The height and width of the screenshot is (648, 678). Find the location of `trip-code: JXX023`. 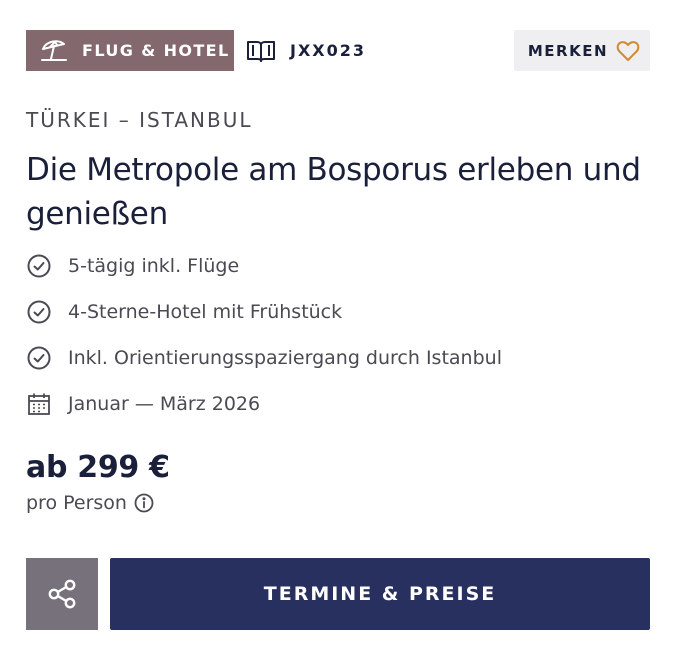

trip-code: JXX023 is located at coordinates (306, 50).